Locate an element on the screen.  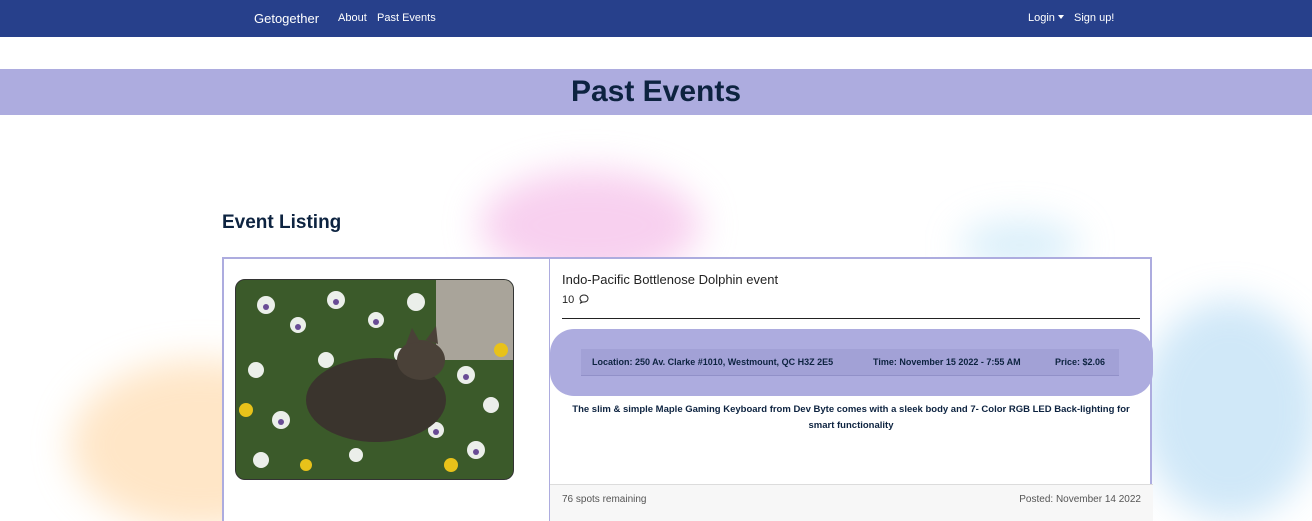
event-image is located at coordinates (374, 379).